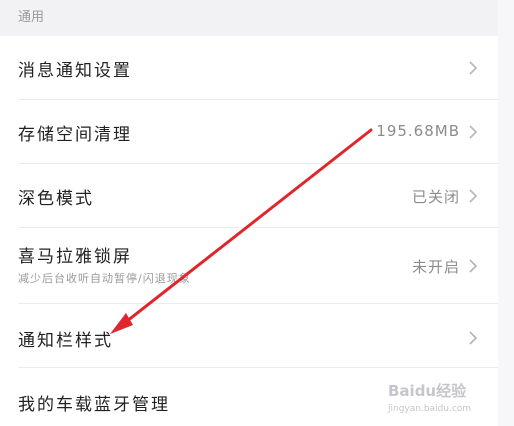 This screenshot has width=514, height=426. Describe the element at coordinates (249, 18) in the screenshot. I see `section-header: 通用` at that location.